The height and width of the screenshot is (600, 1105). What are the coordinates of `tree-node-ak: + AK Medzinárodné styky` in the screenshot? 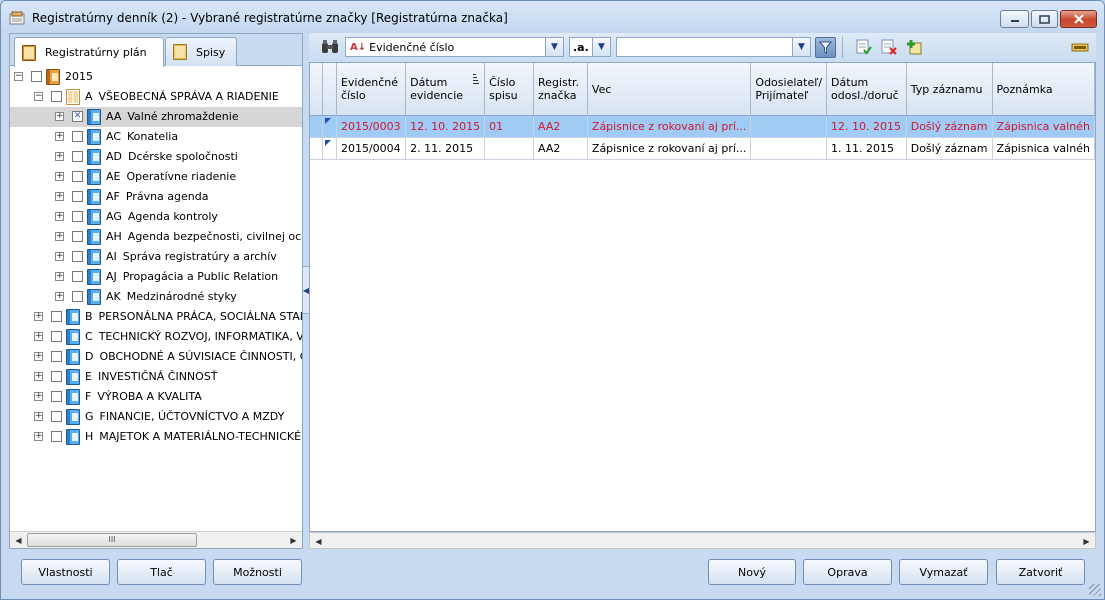 It's located at (156, 297).